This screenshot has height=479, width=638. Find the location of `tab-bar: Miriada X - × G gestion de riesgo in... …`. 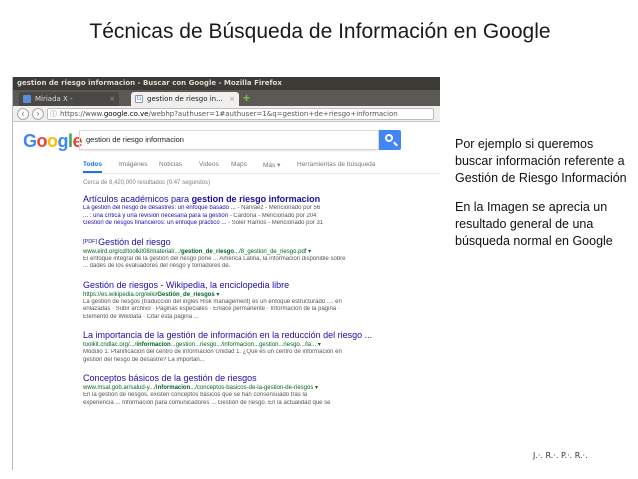

tab-bar: Miriada X - × G gestion de riesgo in... … is located at coordinates (226, 98).